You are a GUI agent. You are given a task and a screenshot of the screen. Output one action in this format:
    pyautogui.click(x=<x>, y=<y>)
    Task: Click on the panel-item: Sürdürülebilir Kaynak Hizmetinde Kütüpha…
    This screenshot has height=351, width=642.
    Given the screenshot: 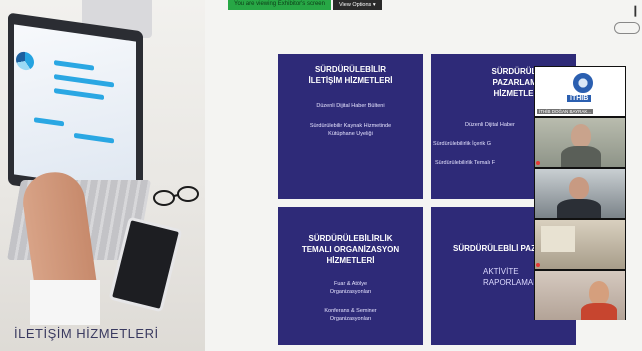 What is the action you would take?
    pyautogui.click(x=350, y=130)
    